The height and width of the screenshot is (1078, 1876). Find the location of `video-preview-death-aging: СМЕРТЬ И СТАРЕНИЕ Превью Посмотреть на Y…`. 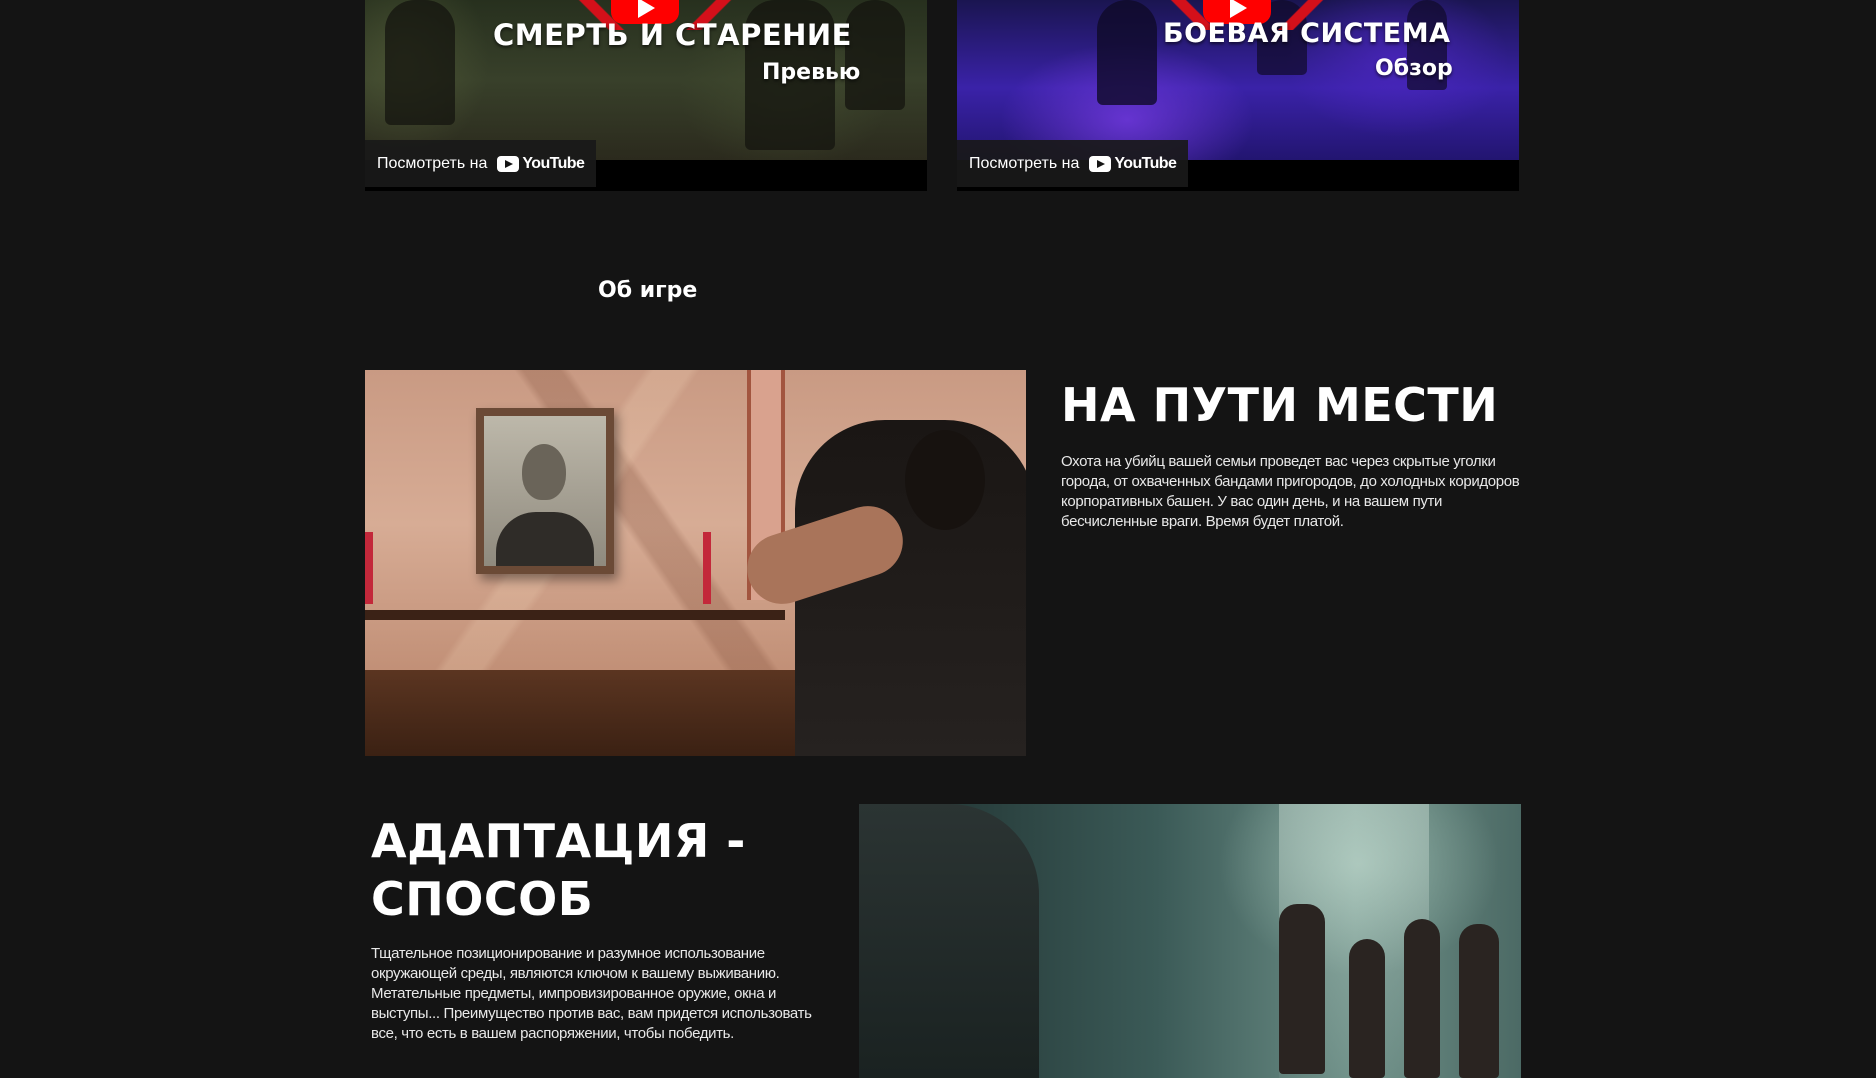

video-preview-death-aging: СМЕРТЬ И СТАРЕНИЕ Превью Посмотреть на Y… is located at coordinates (646, 95).